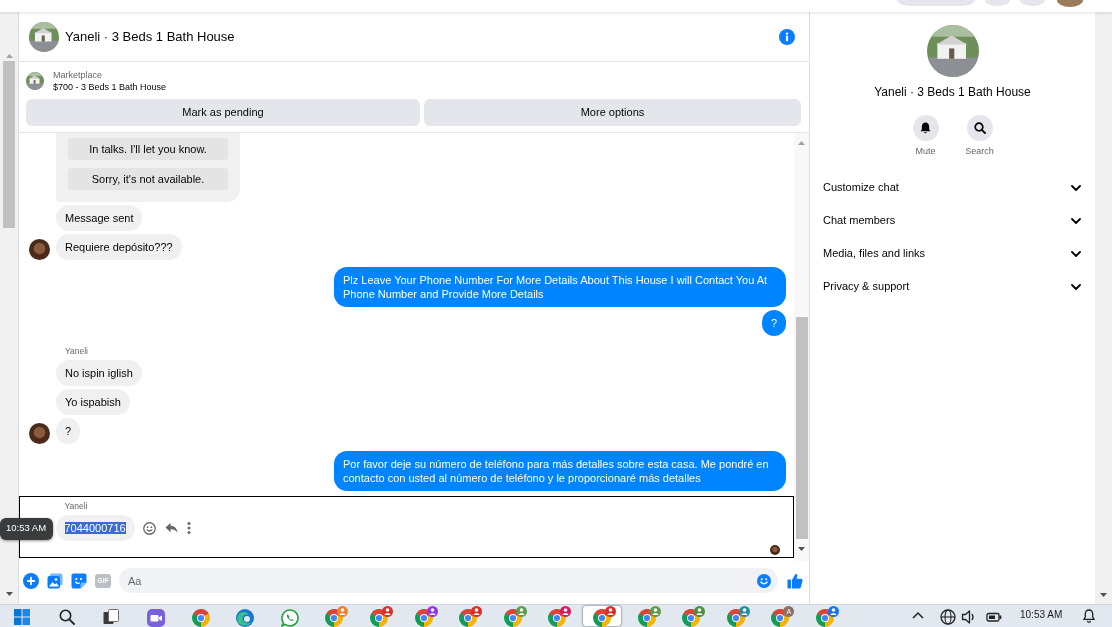  What do you see at coordinates (110, 87) in the screenshot?
I see `listing-title: $700 - 3 Beds 1 Bath House` at bounding box center [110, 87].